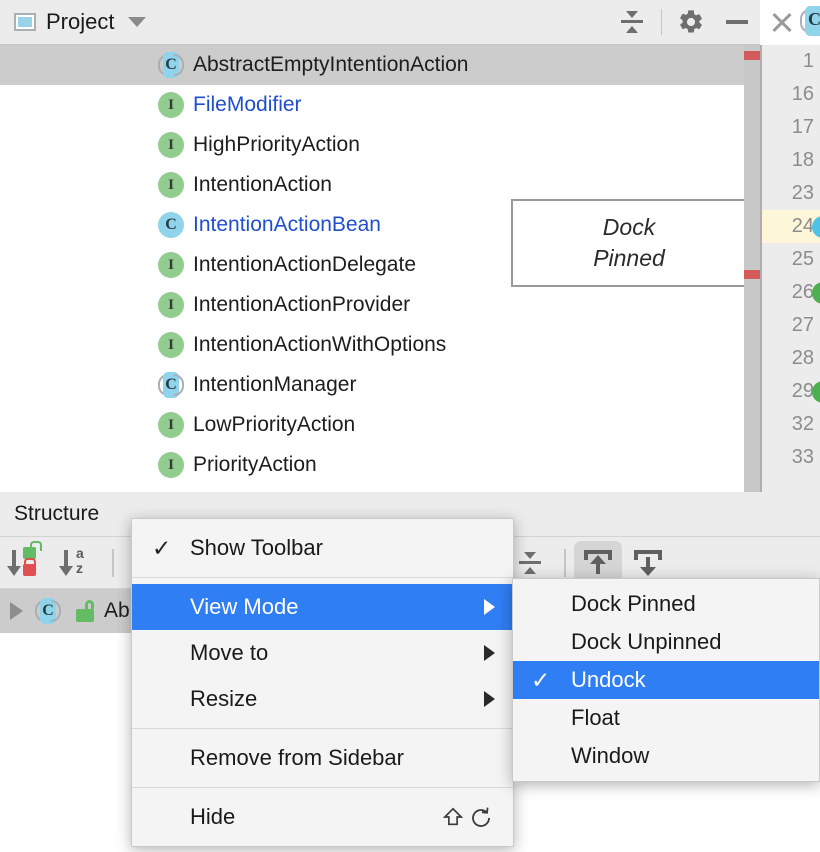 The image size is (820, 852). Describe the element at coordinates (802, 94) in the screenshot. I see `line-number: 16` at that location.